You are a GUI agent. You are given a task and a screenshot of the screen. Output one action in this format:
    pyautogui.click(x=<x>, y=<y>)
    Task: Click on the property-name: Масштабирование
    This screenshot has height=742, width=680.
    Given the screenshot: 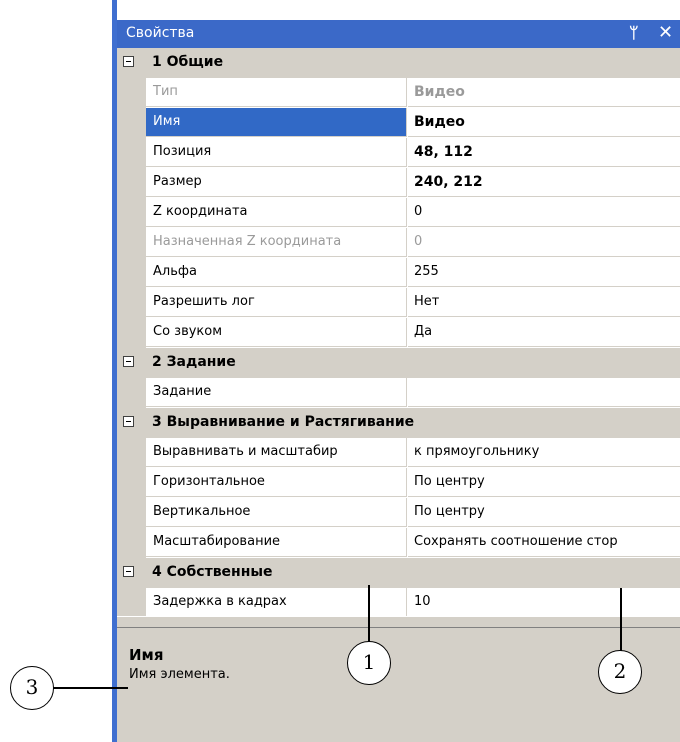 What is the action you would take?
    pyautogui.click(x=276, y=542)
    